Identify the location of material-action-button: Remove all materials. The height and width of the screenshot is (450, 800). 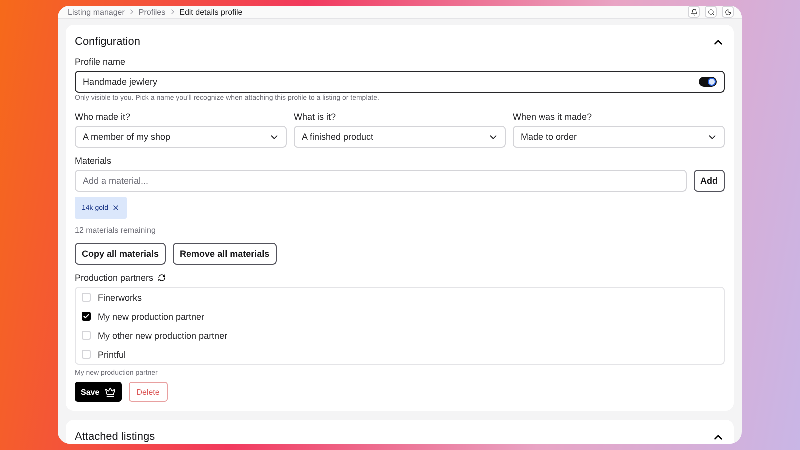
(225, 254).